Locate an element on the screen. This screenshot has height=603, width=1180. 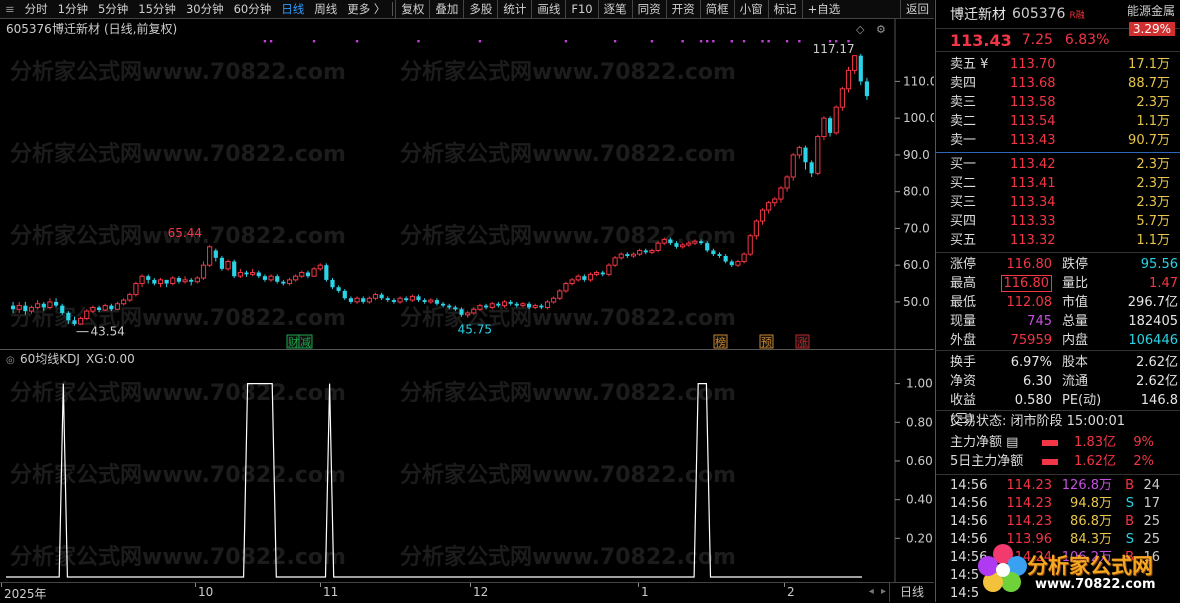
event-marker: 预 is located at coordinates (766, 341).